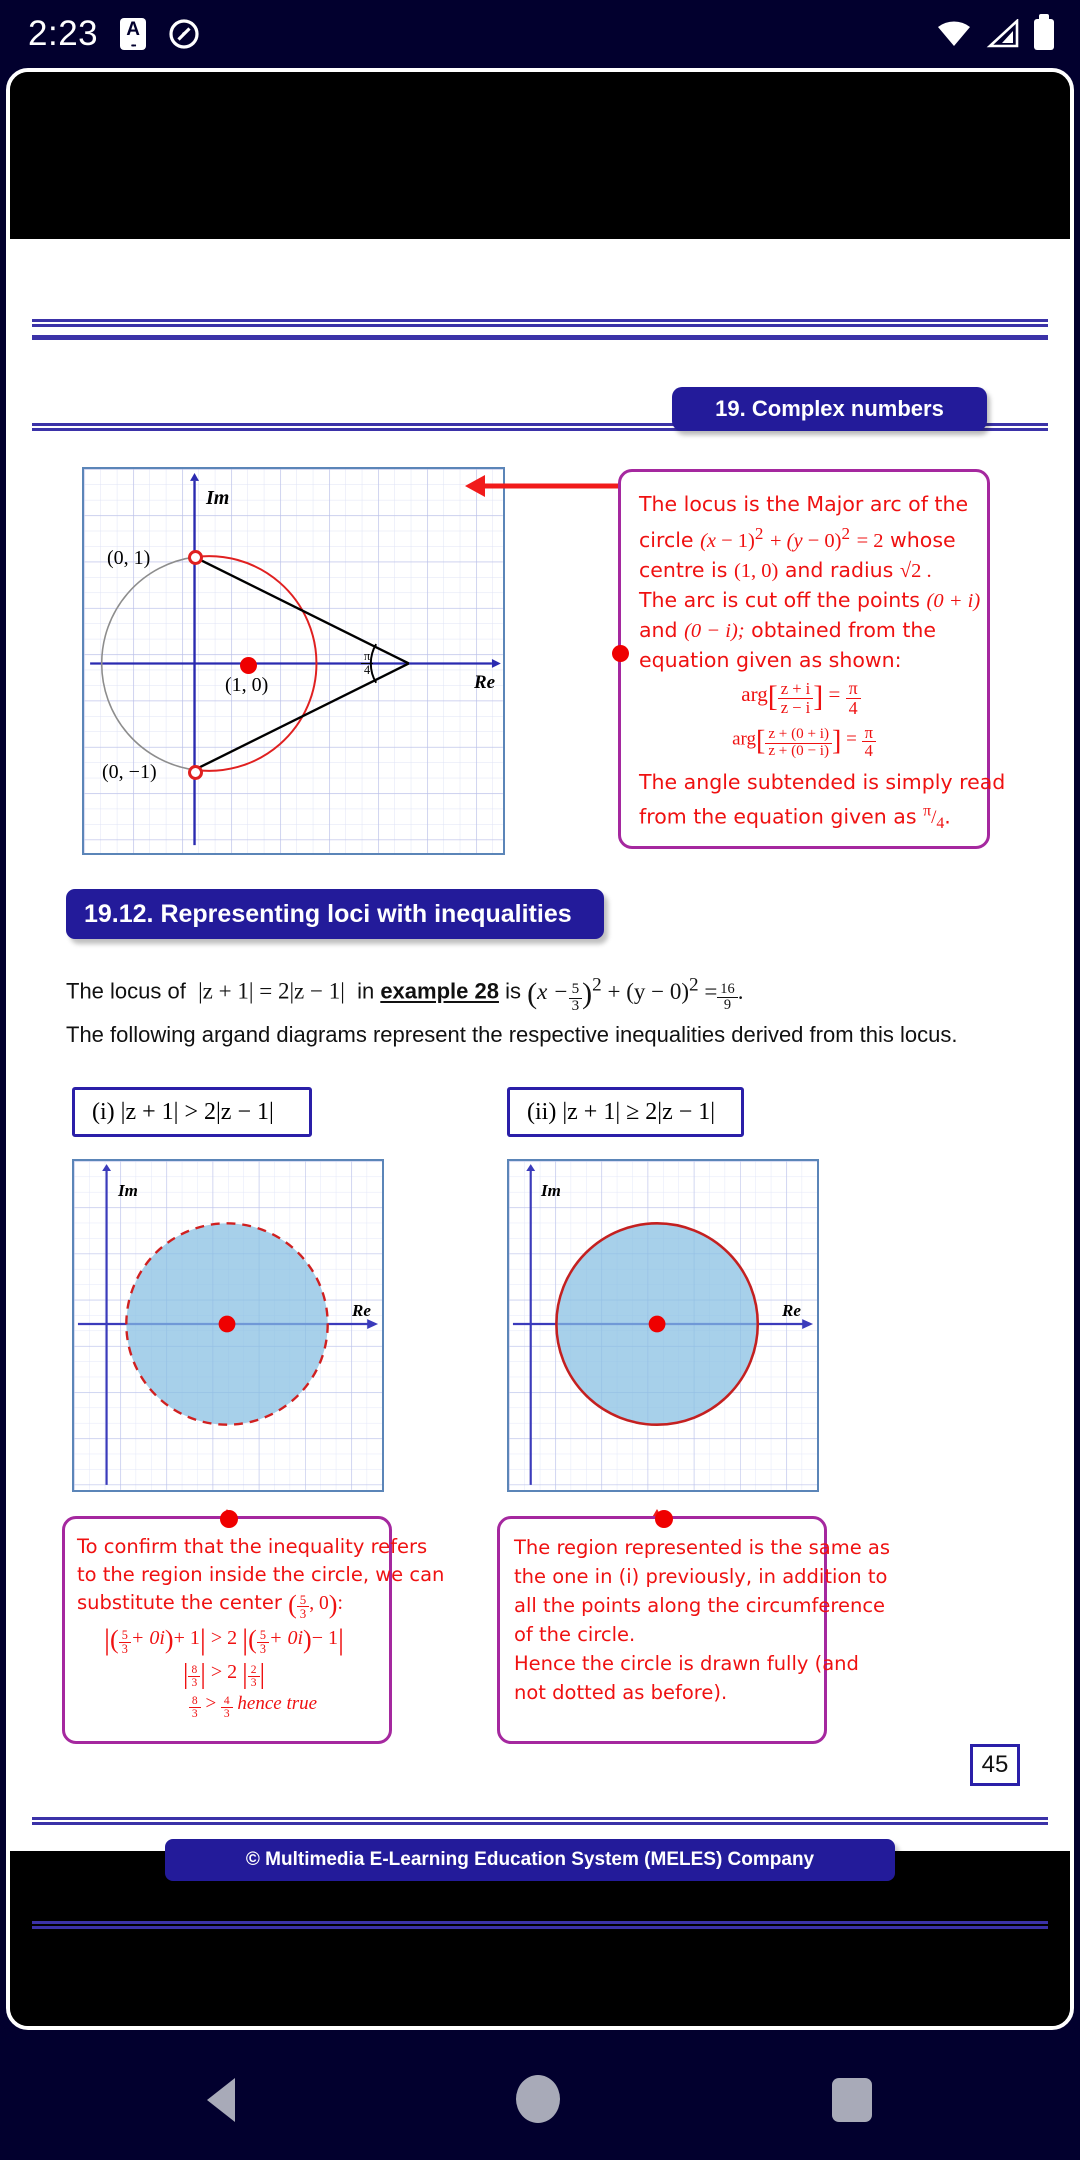  I want to click on system-navigation-bar, so click(540, 2095).